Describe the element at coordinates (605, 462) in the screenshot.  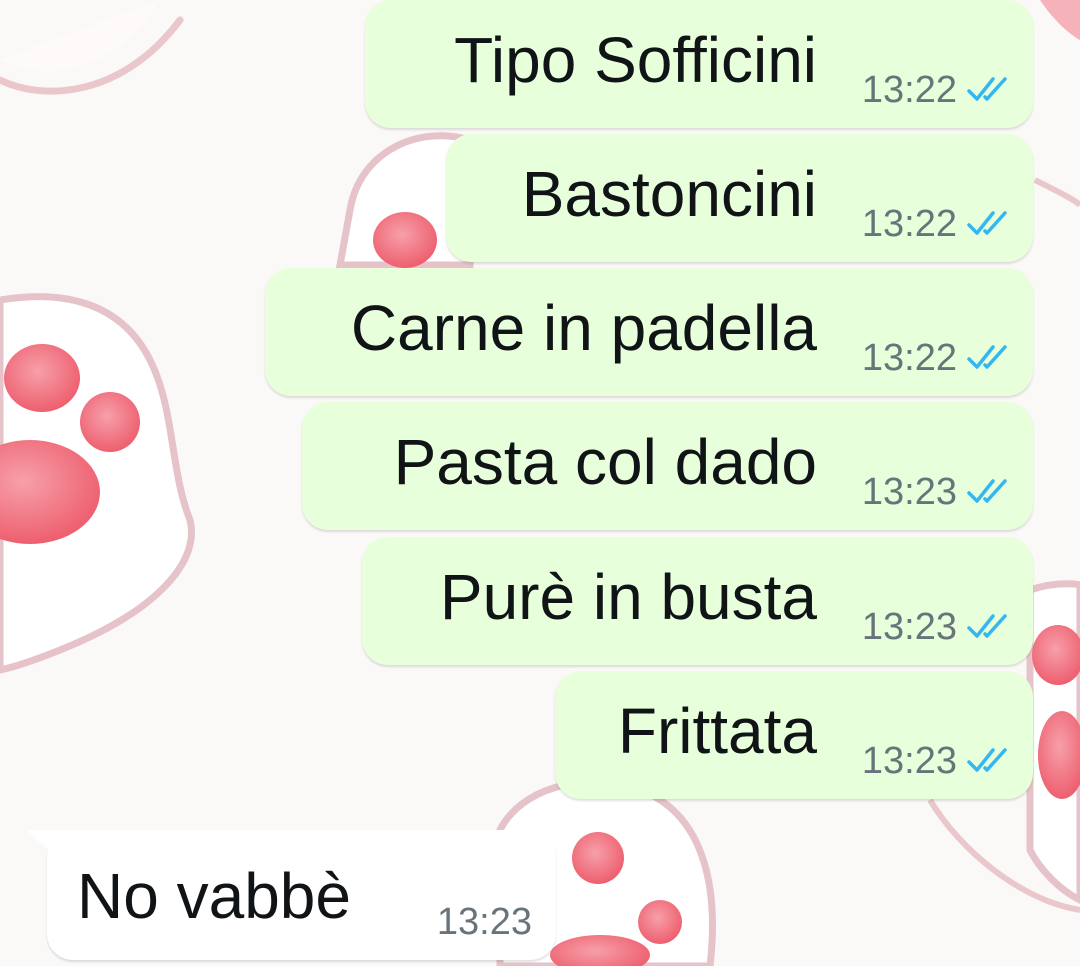
I see `message-text: Pasta col dado` at that location.